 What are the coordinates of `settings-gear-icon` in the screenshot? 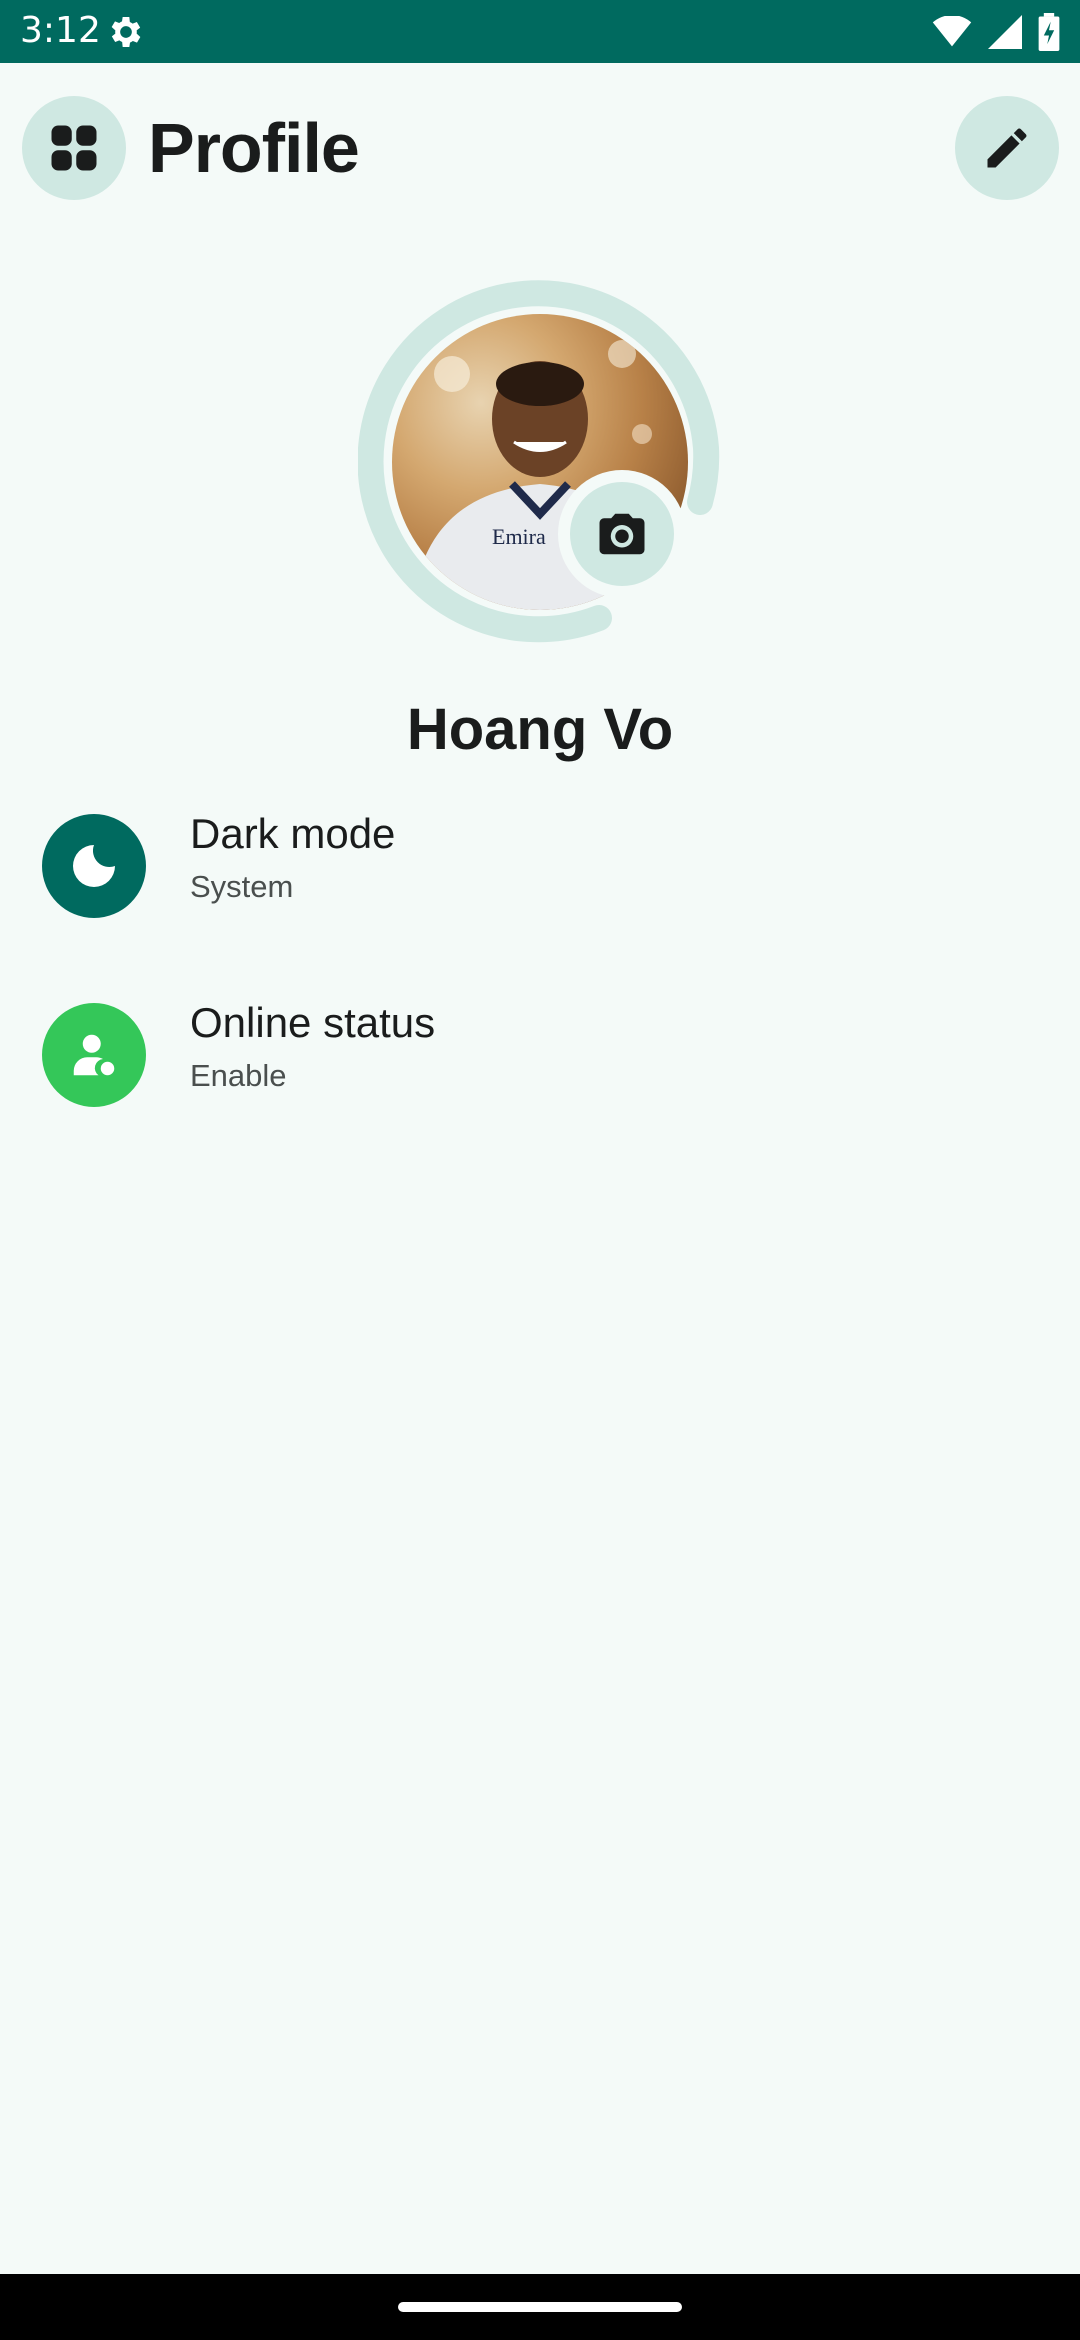 It's located at (126, 32).